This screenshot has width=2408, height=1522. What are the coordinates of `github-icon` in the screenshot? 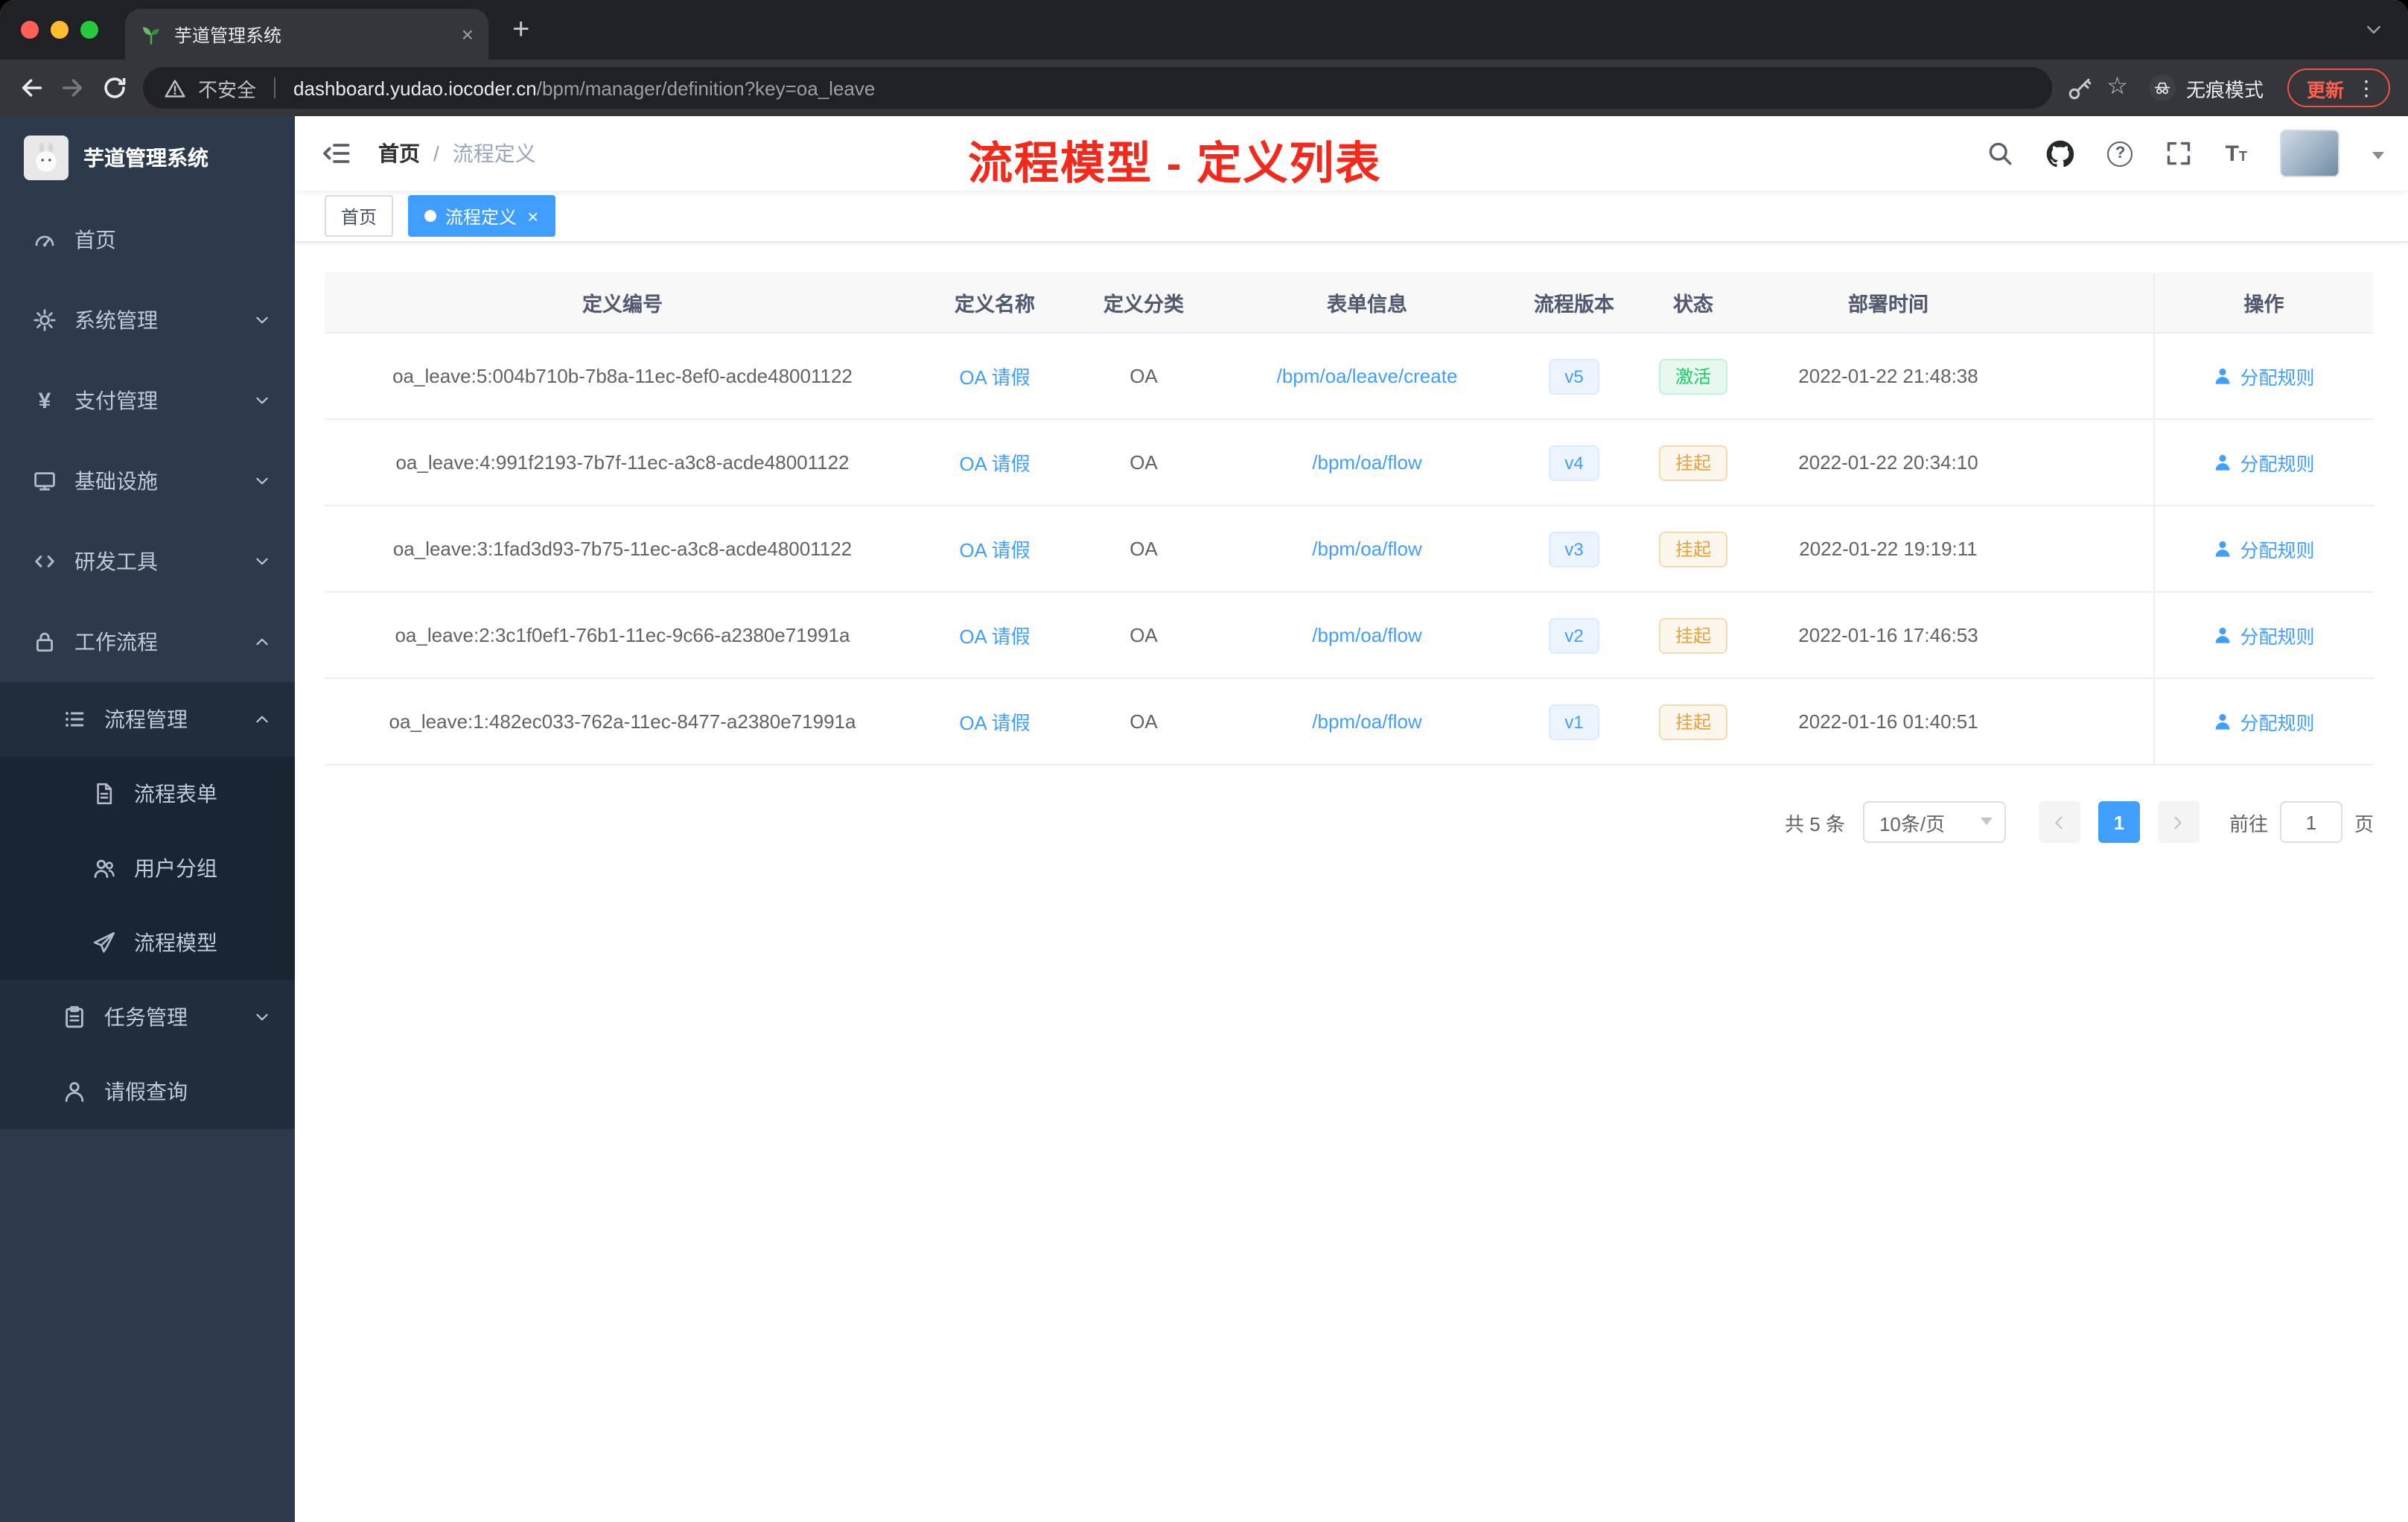 It's located at (2061, 153).